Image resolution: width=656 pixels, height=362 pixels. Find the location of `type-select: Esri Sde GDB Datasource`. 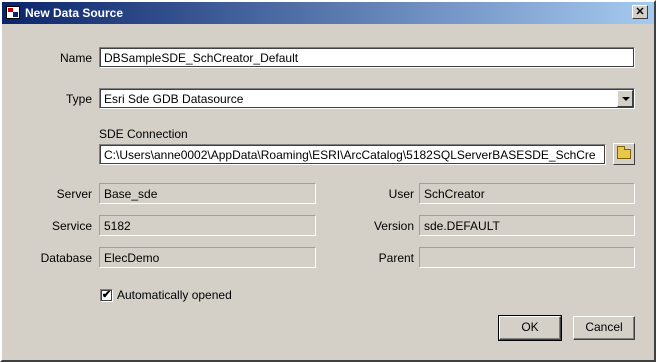

type-select: Esri Sde GDB Datasource is located at coordinates (367, 98).